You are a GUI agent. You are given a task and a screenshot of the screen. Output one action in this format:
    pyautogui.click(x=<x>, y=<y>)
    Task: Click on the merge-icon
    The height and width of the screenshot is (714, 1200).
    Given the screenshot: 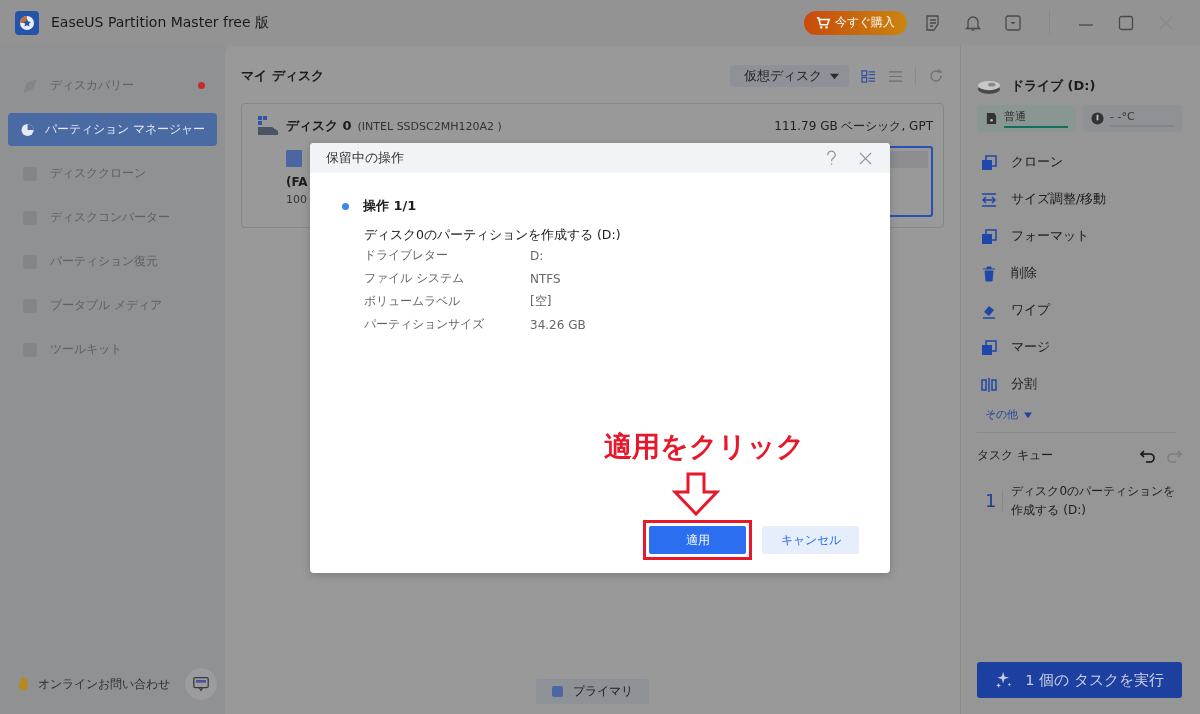 What is the action you would take?
    pyautogui.click(x=989, y=347)
    